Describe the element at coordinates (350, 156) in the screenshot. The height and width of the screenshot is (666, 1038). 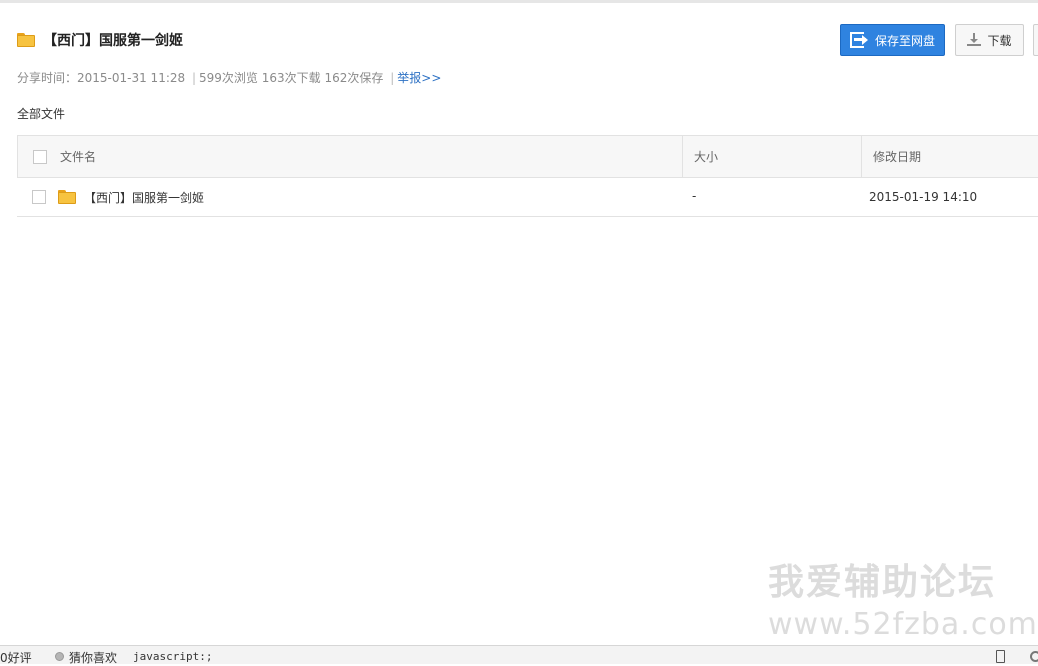
I see `column-header-name: 文件名` at that location.